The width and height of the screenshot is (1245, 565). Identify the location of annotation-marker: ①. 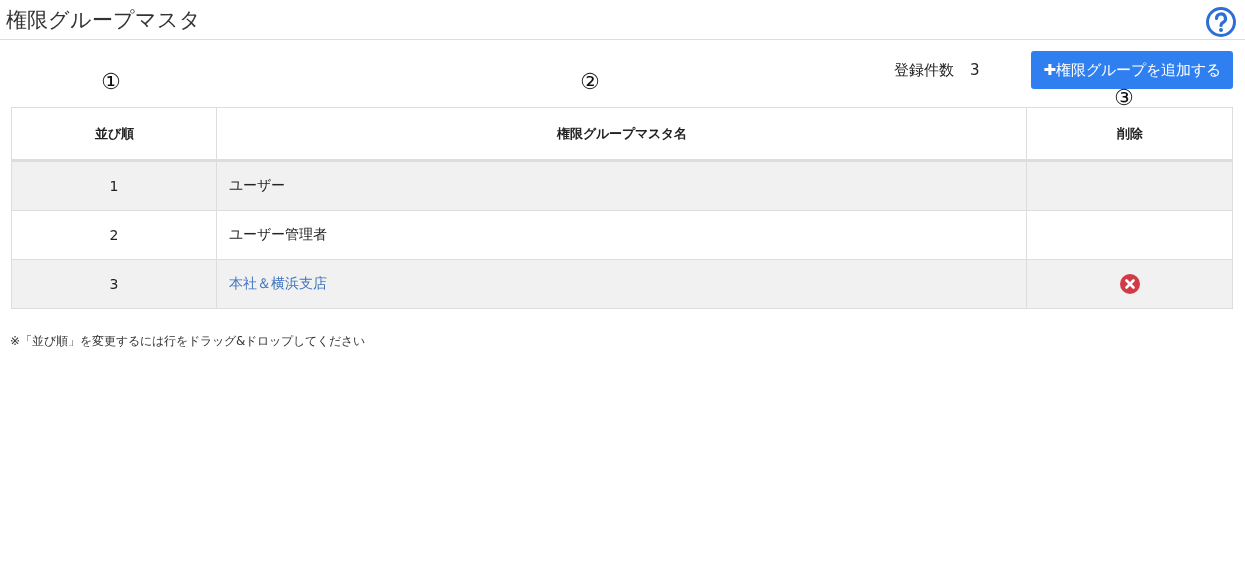
(111, 82).